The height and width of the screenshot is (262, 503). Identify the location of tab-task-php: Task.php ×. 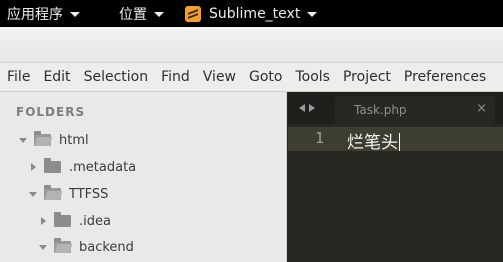
(415, 110).